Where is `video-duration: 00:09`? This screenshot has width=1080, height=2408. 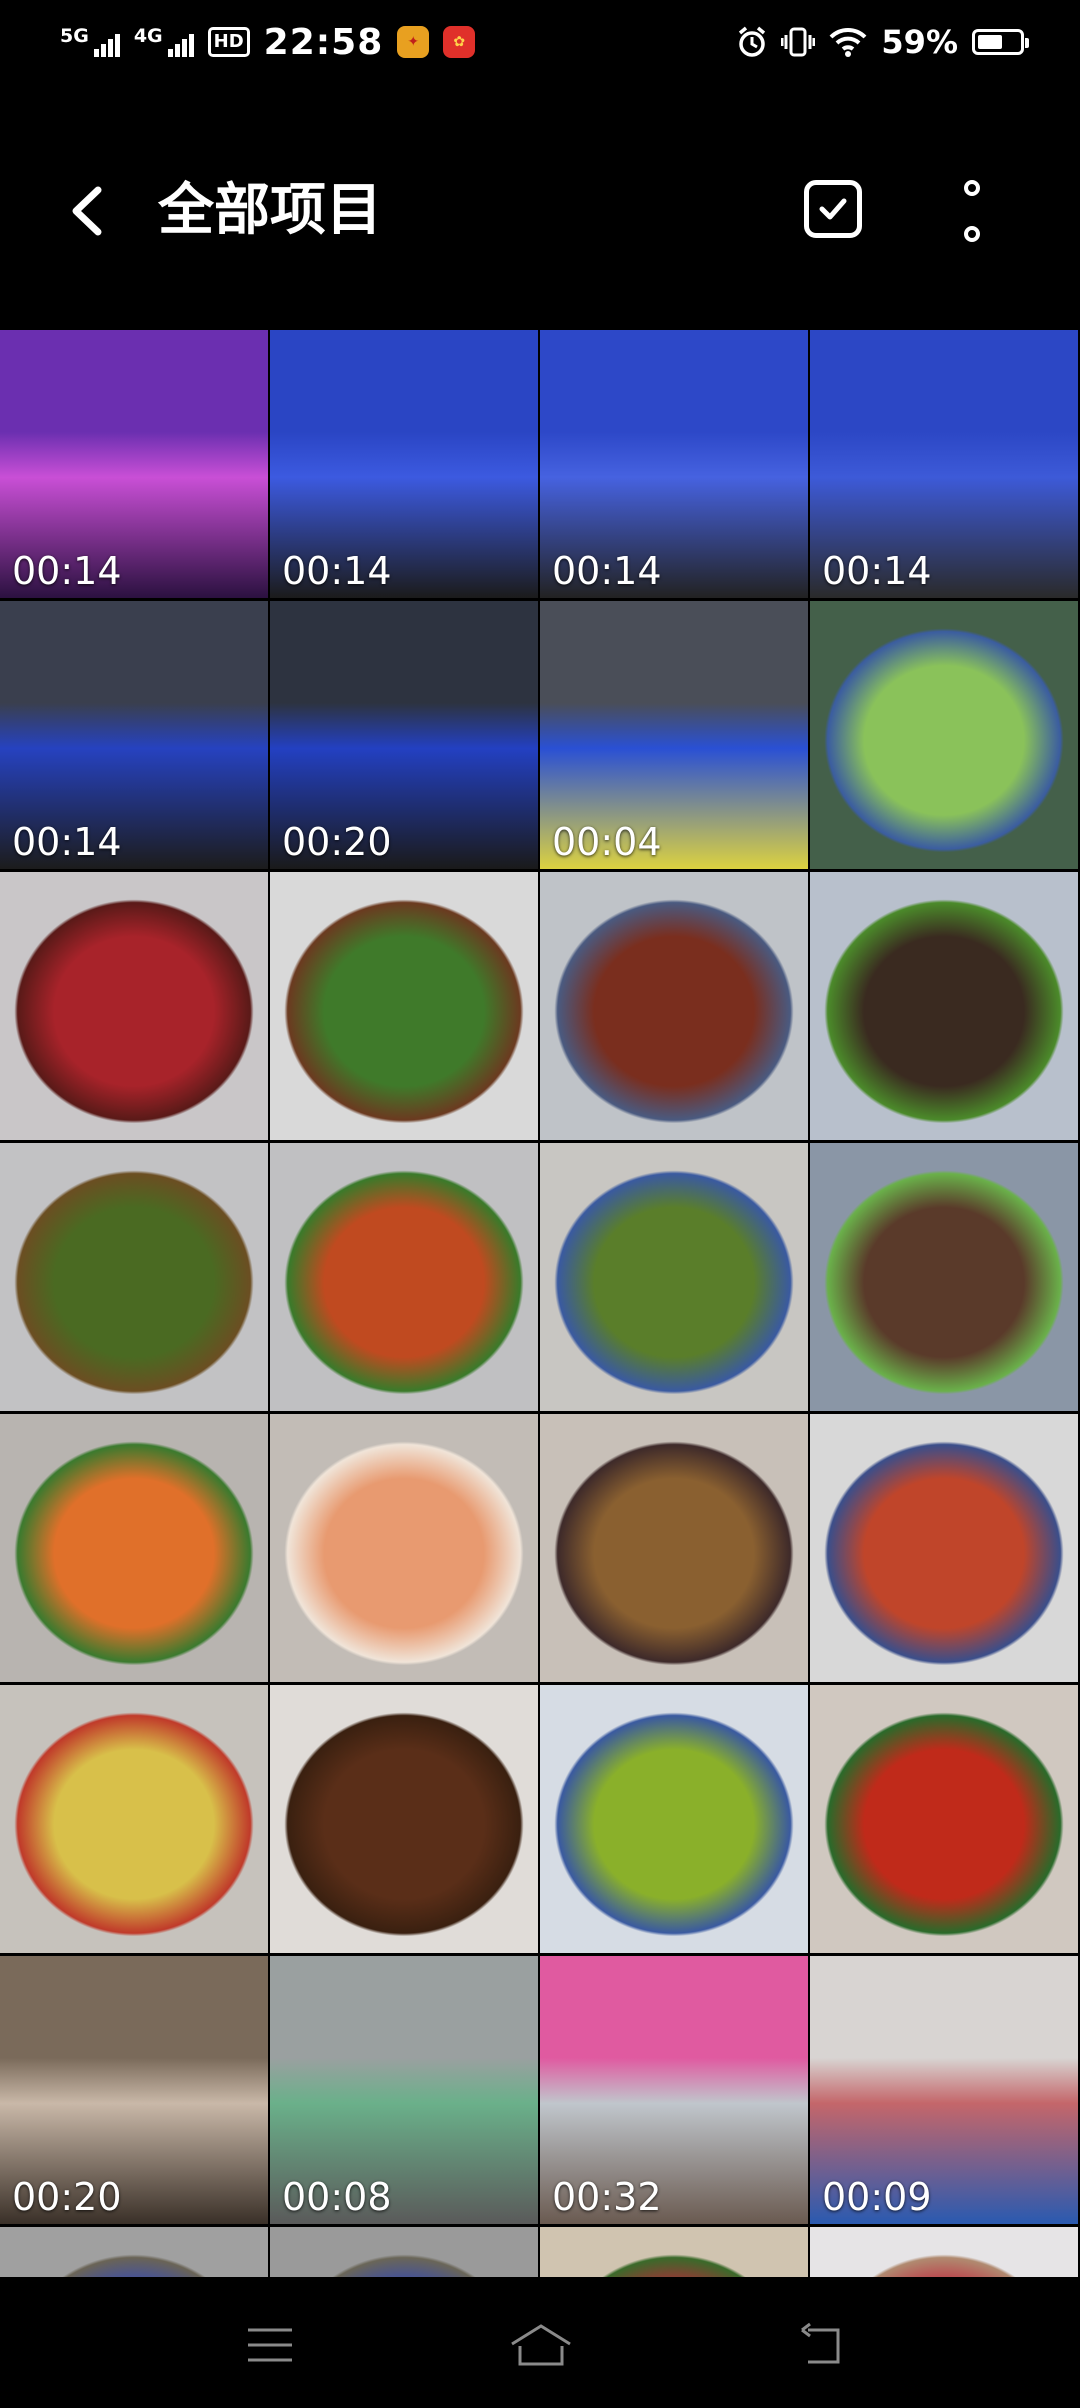
video-duration: 00:09 is located at coordinates (877, 2197).